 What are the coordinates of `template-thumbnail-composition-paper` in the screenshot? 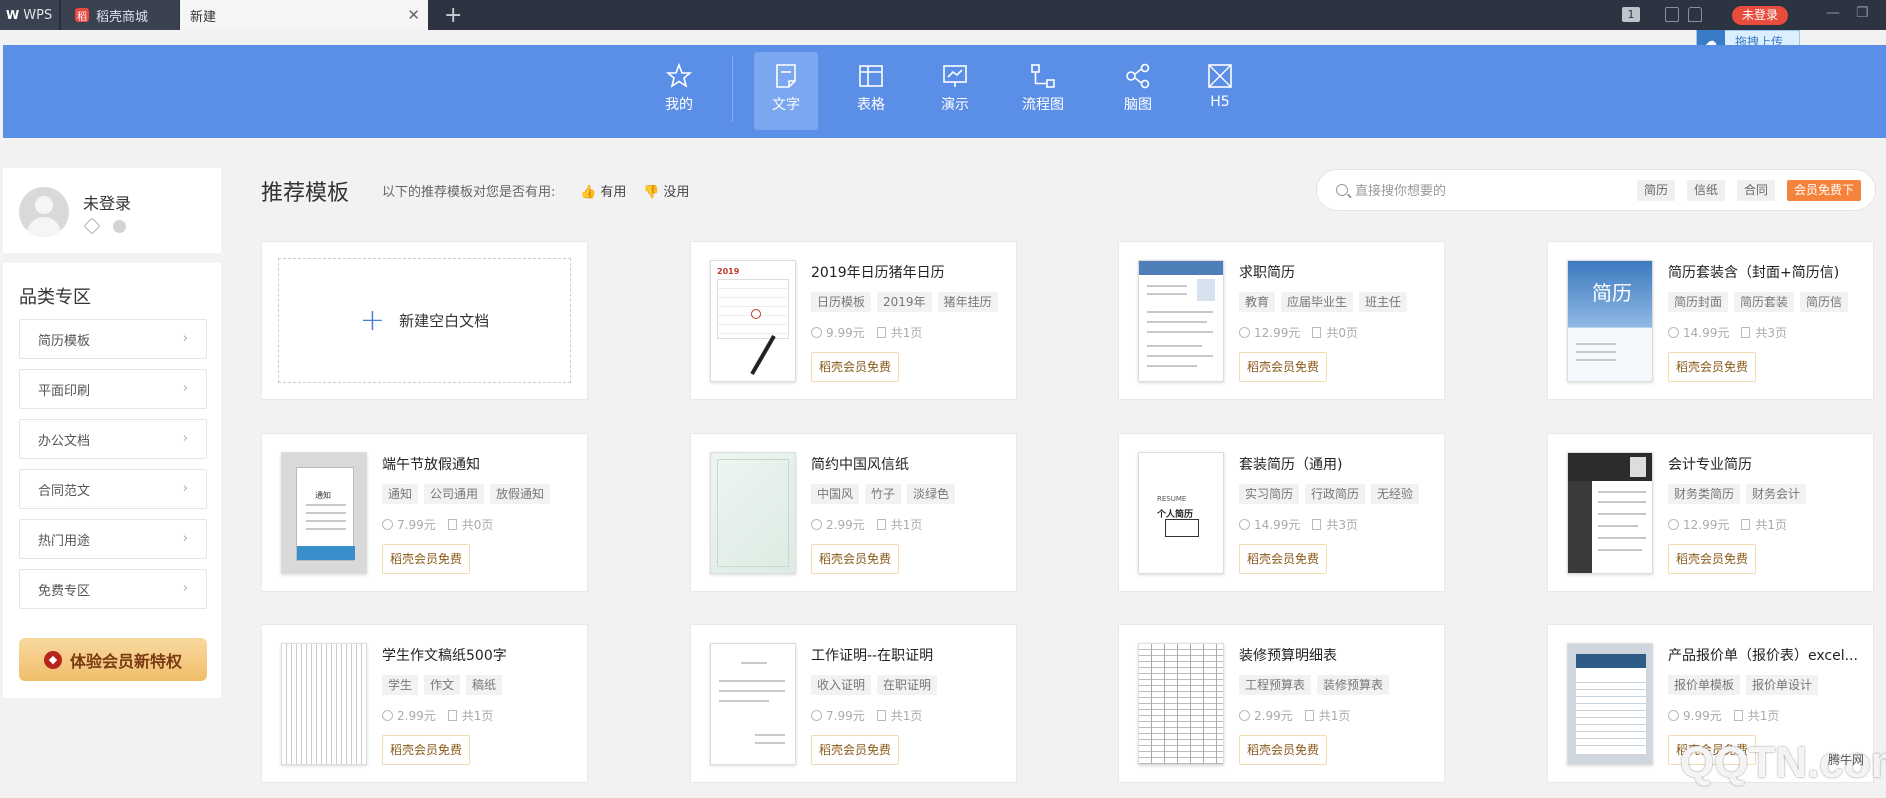 It's located at (324, 704).